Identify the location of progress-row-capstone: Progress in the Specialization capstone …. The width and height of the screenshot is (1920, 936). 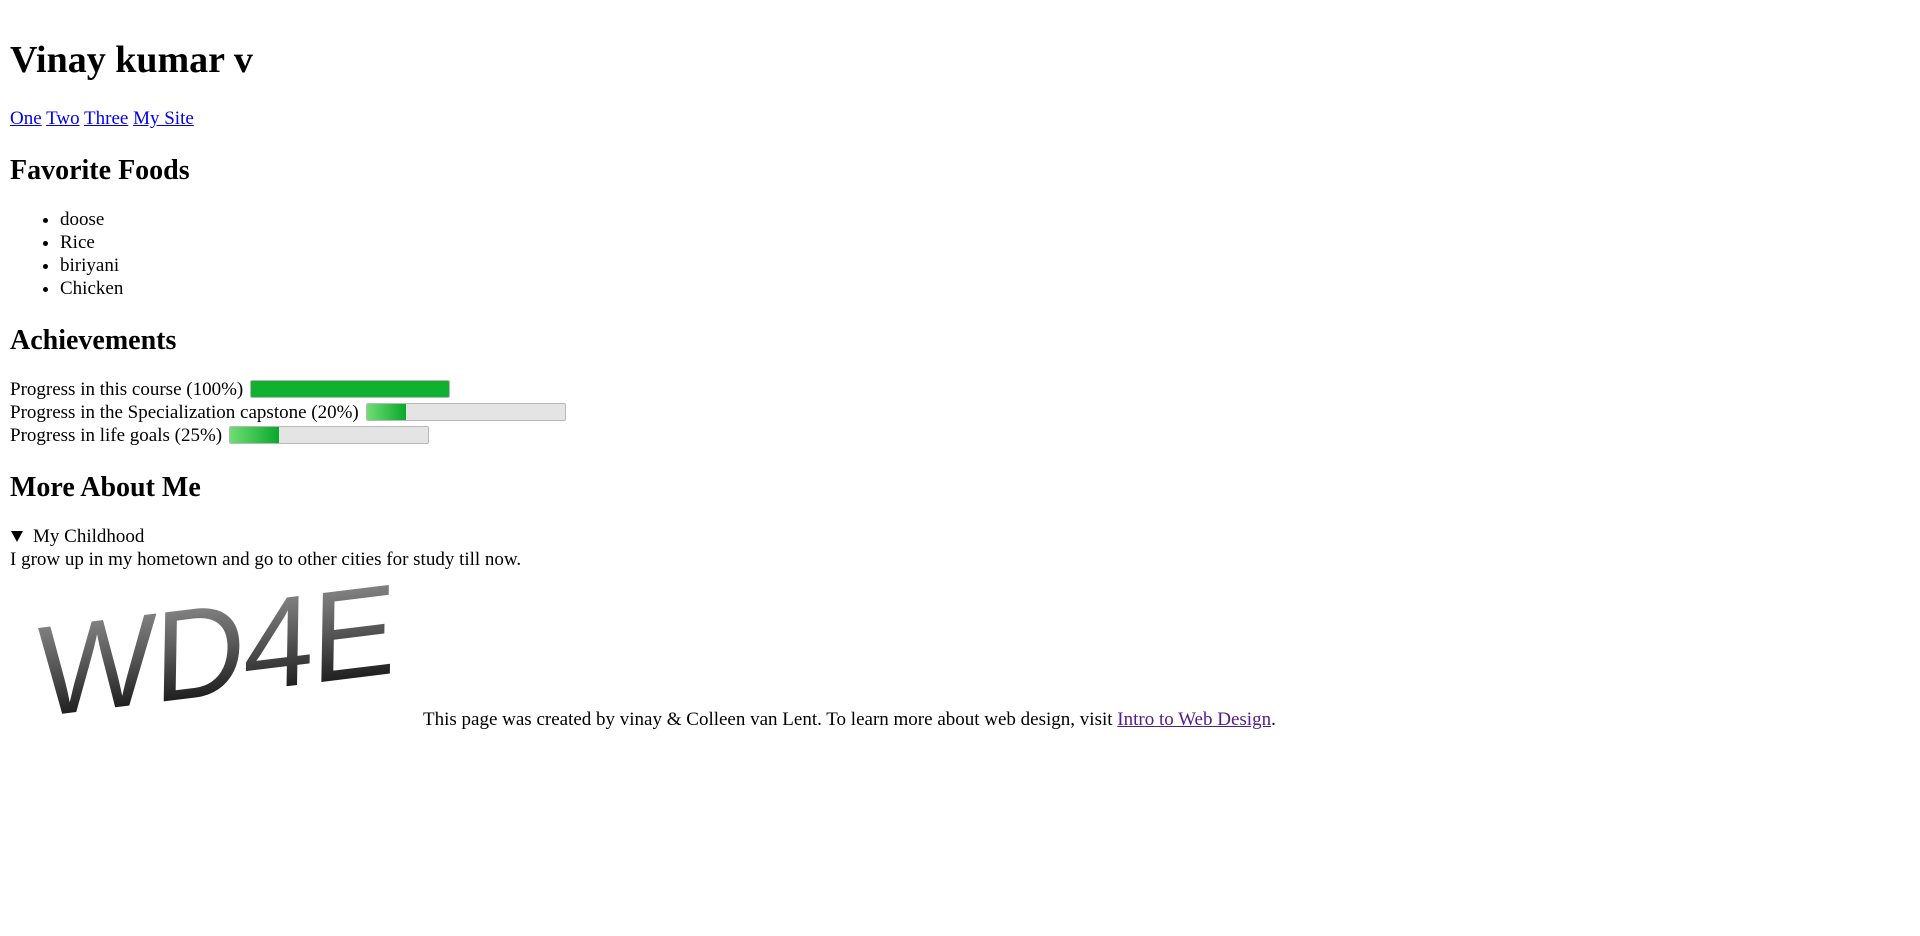
(960, 412).